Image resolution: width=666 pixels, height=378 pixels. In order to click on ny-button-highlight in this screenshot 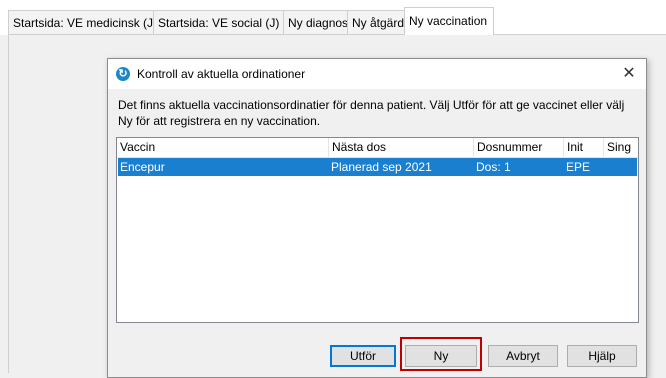, I will do `click(441, 354)`.